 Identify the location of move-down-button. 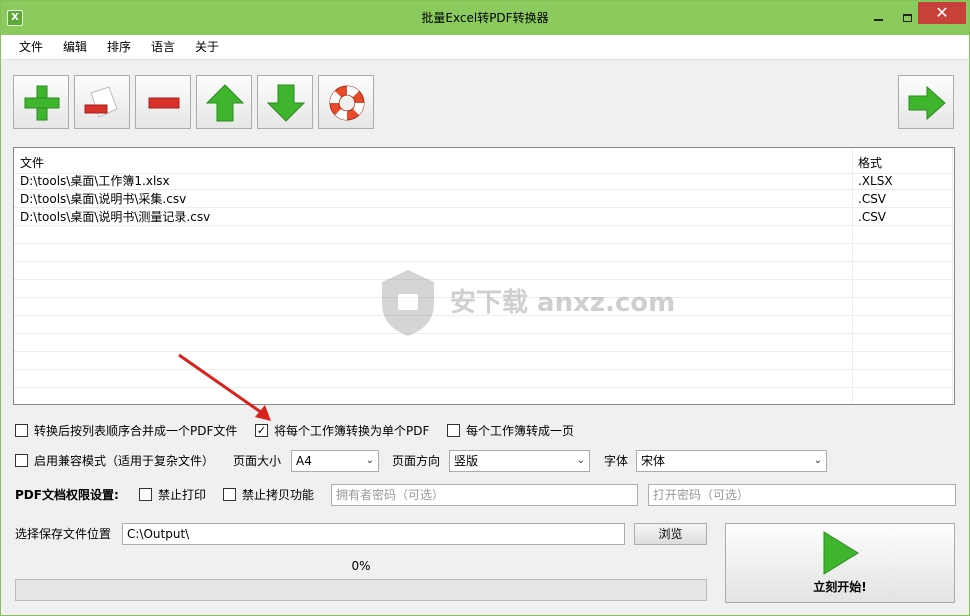
(285, 102).